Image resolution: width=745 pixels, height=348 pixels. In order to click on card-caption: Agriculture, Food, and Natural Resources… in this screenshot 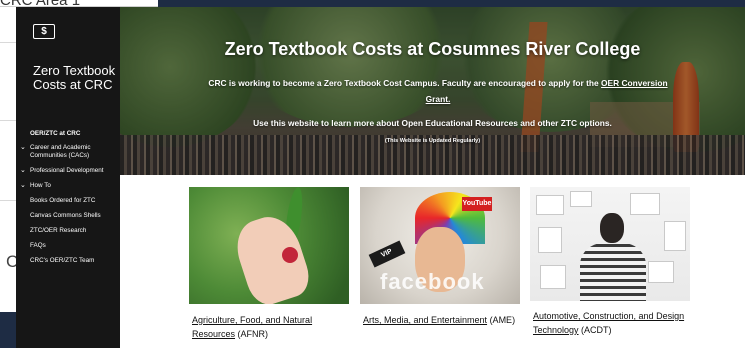, I will do `click(272, 327)`.